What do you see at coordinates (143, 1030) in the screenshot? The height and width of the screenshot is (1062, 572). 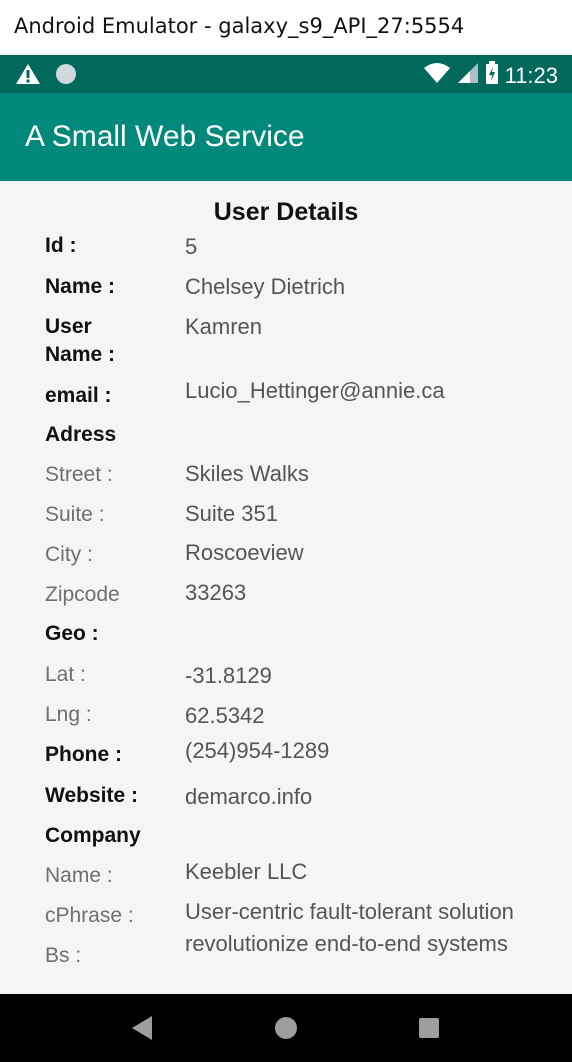 I see `back-icon` at bounding box center [143, 1030].